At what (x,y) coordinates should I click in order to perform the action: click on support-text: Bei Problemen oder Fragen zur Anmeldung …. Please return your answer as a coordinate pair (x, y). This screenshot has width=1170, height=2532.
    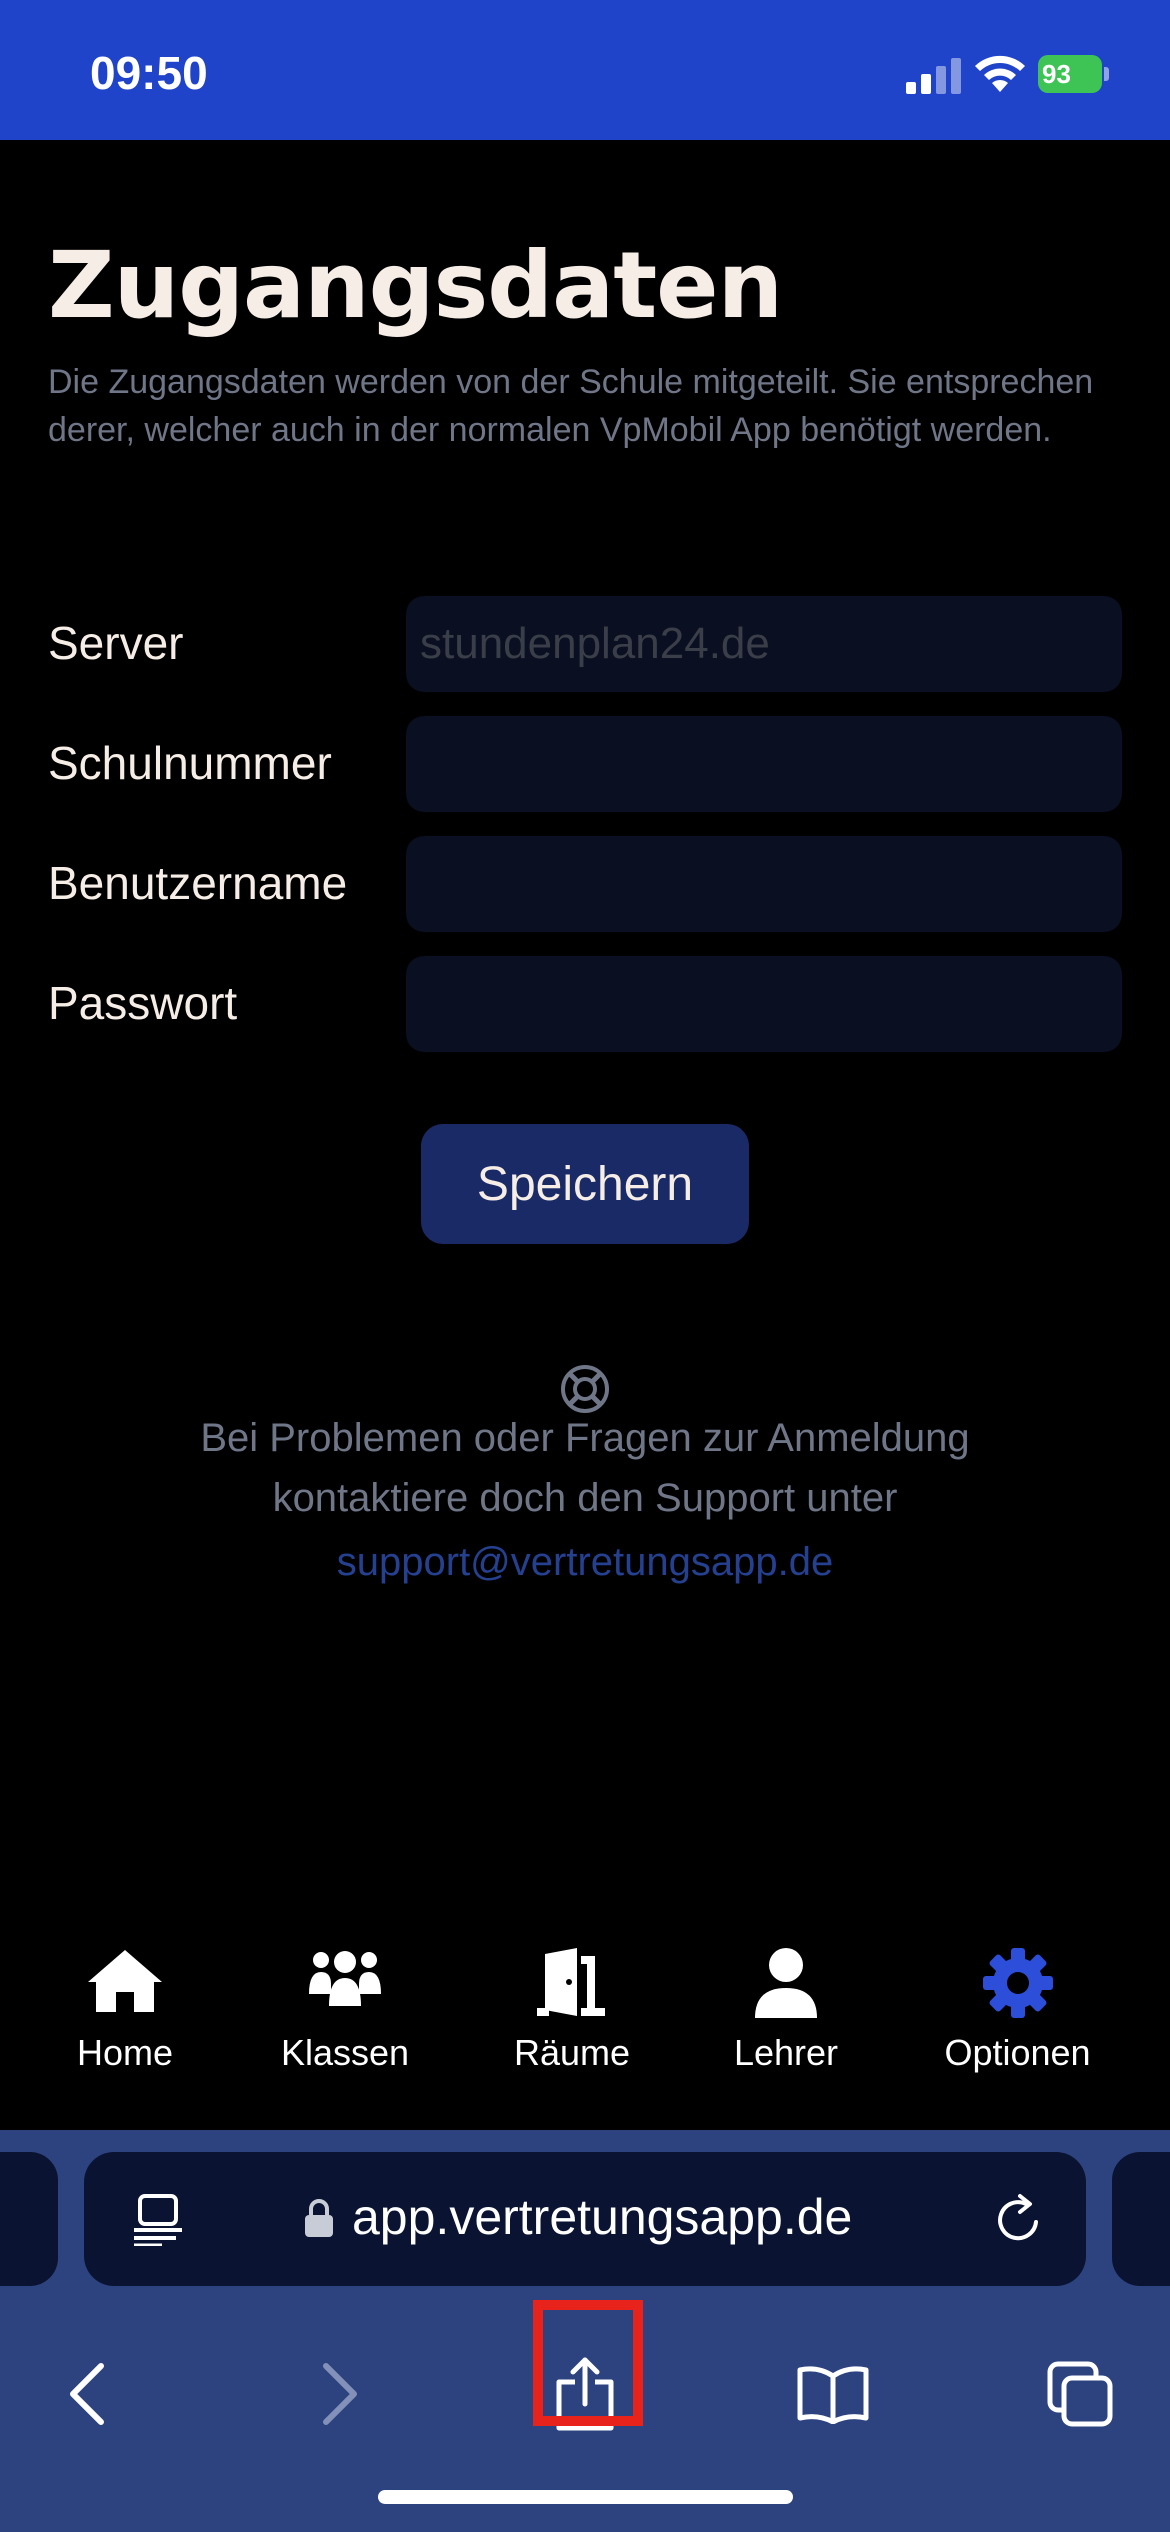
    Looking at the image, I should click on (585, 1468).